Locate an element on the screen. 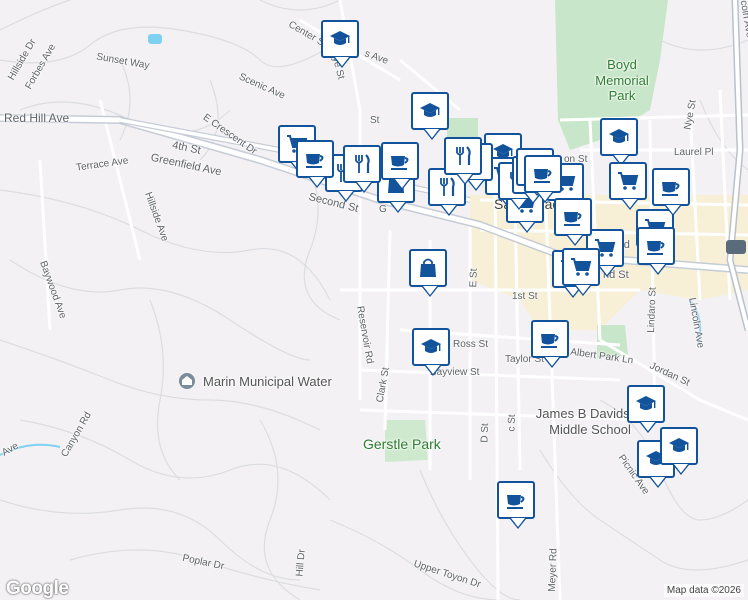 This screenshot has height=600, width=748. map-copyright: Map data ©2026 is located at coordinates (703, 590).